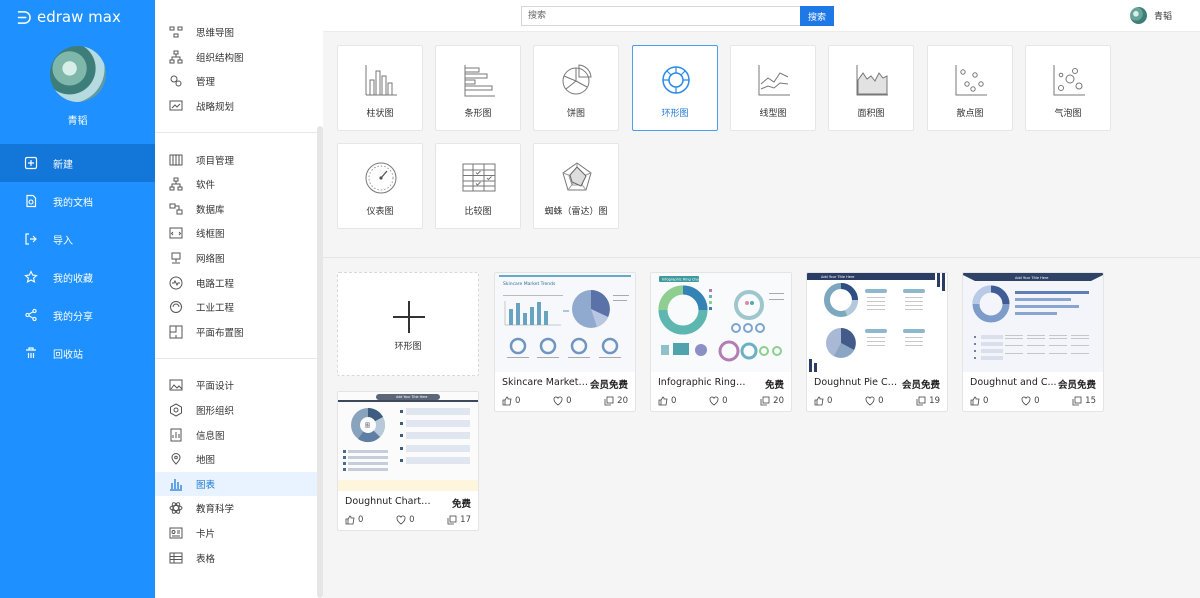 The image size is (1200, 598). I want to click on chart-type-bubble: 气泡图, so click(1068, 88).